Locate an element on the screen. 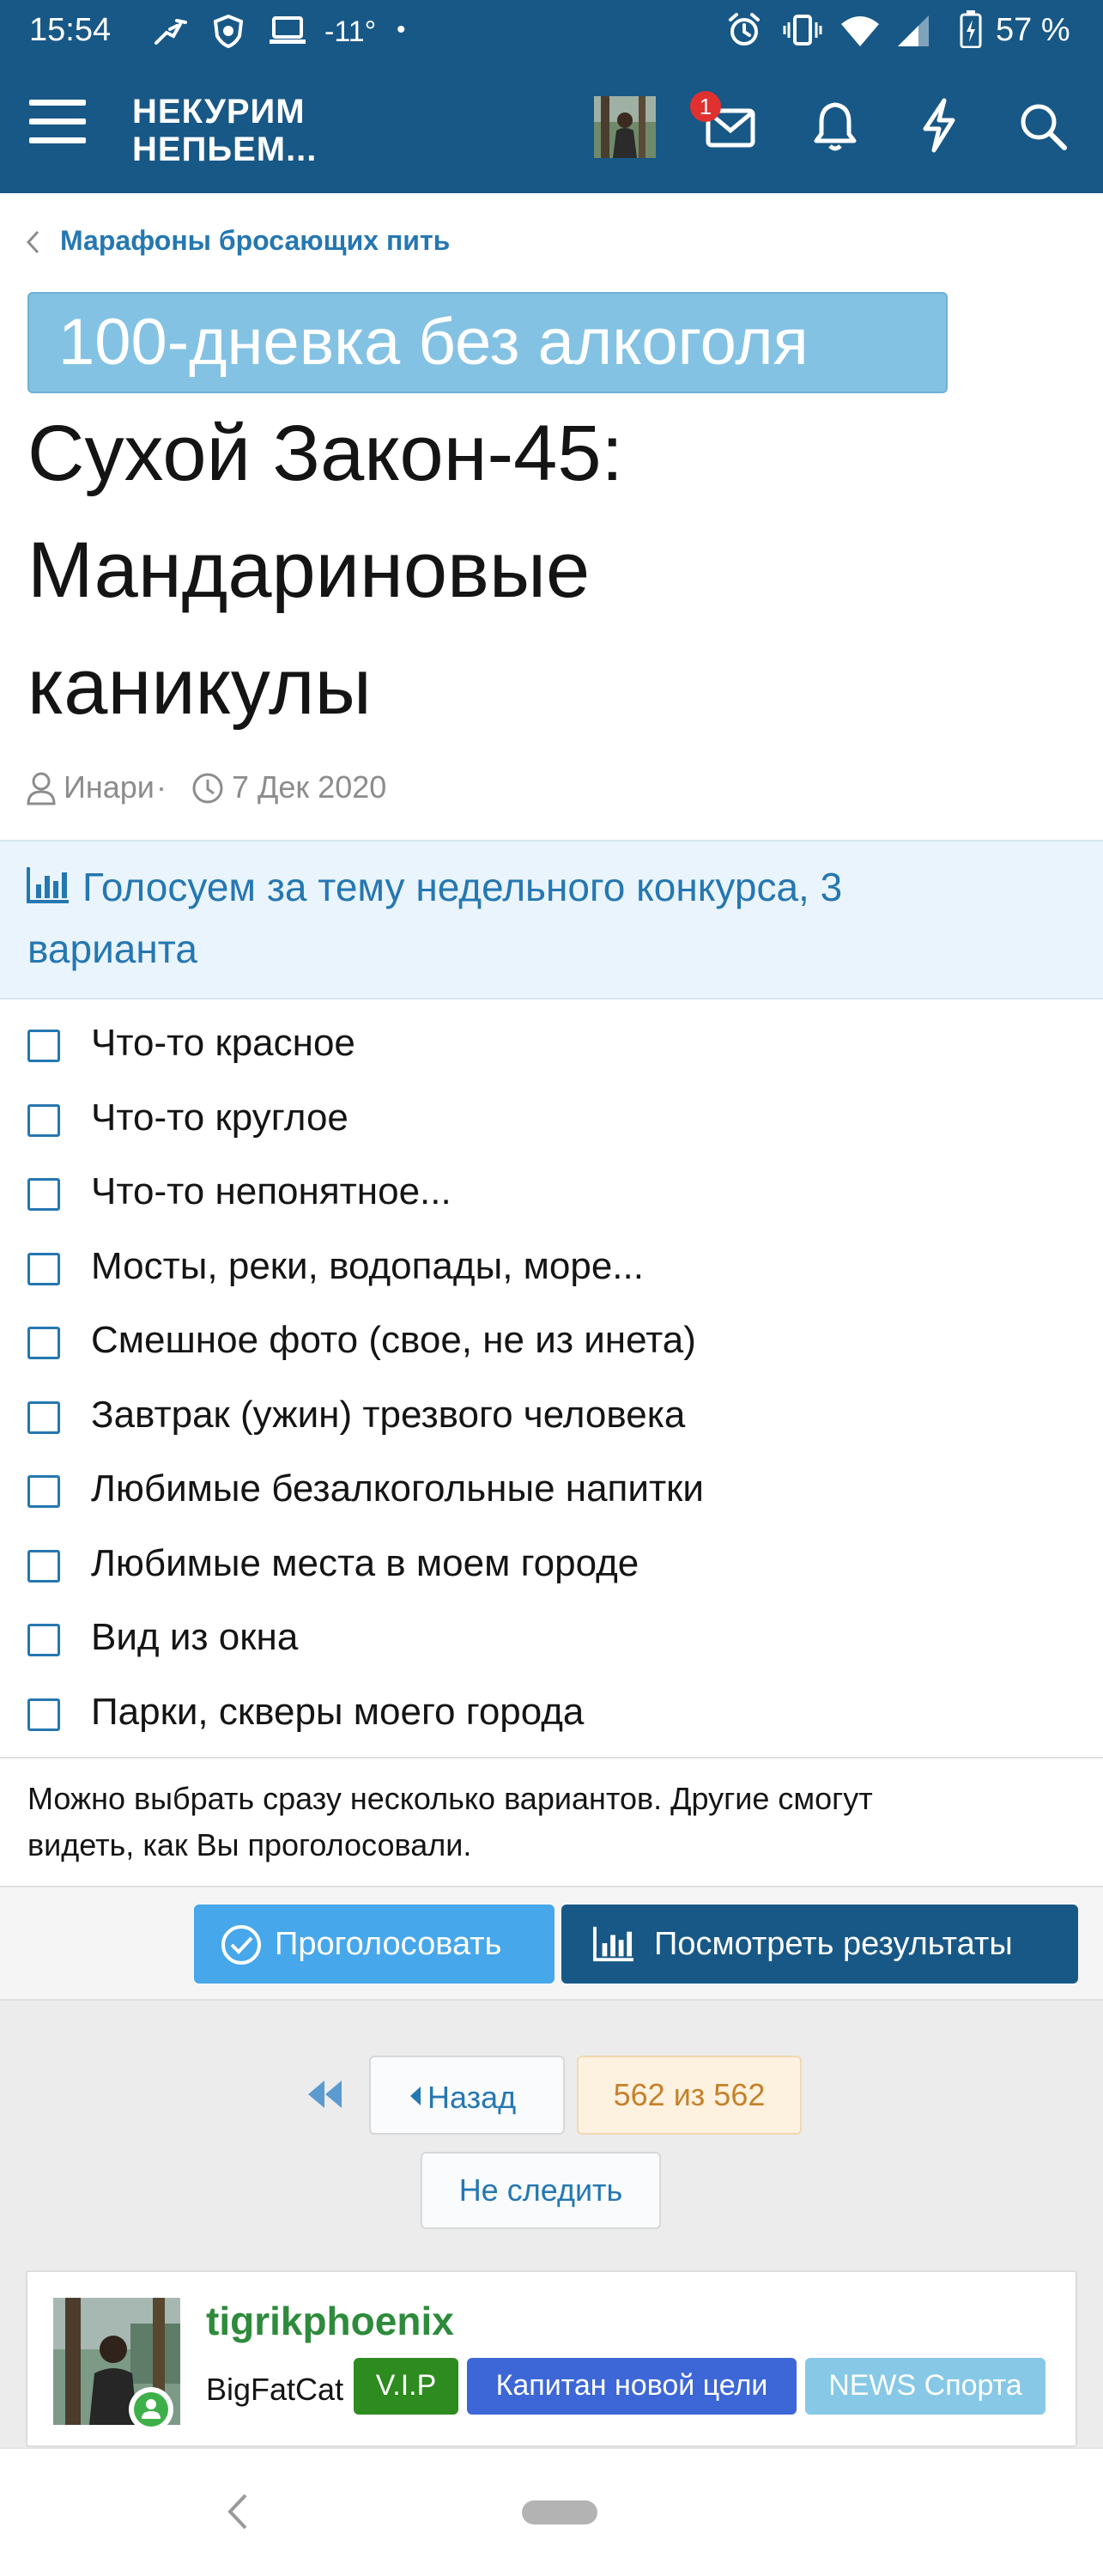 This screenshot has height=2576, width=1103. avatar is located at coordinates (625, 127).